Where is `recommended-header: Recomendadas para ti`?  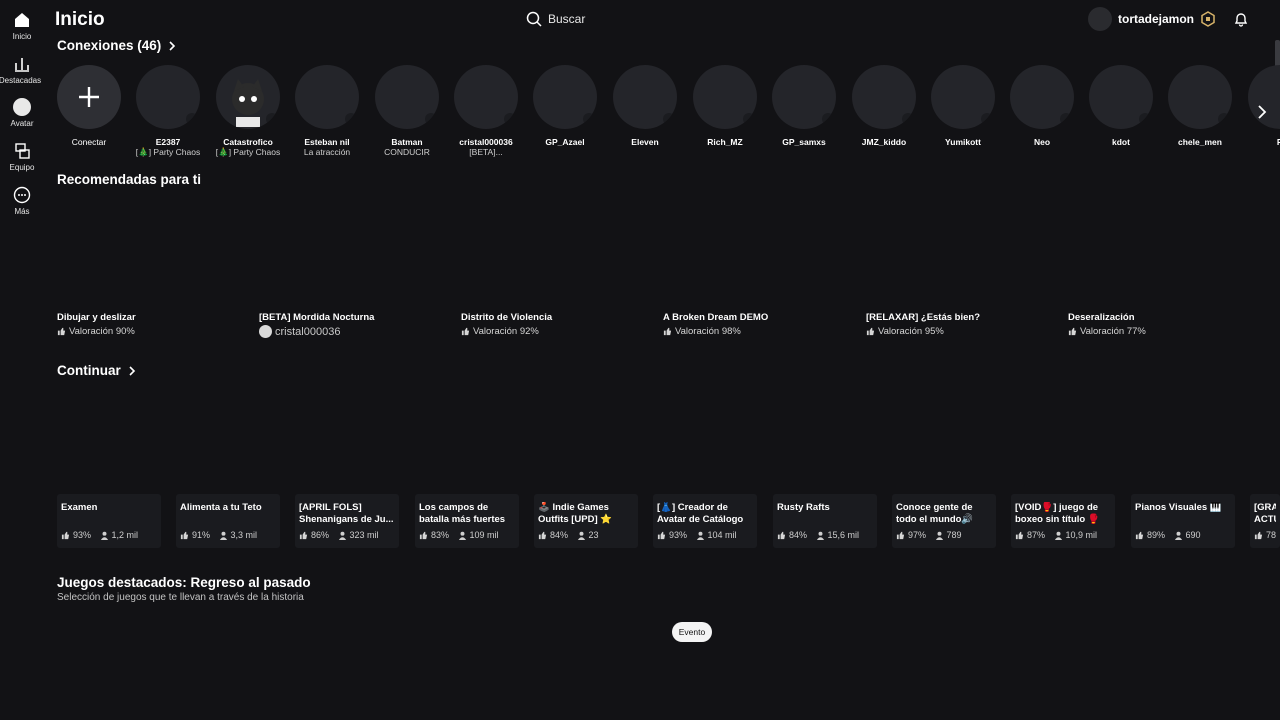
recommended-header: Recomendadas para ti is located at coordinates (129, 179).